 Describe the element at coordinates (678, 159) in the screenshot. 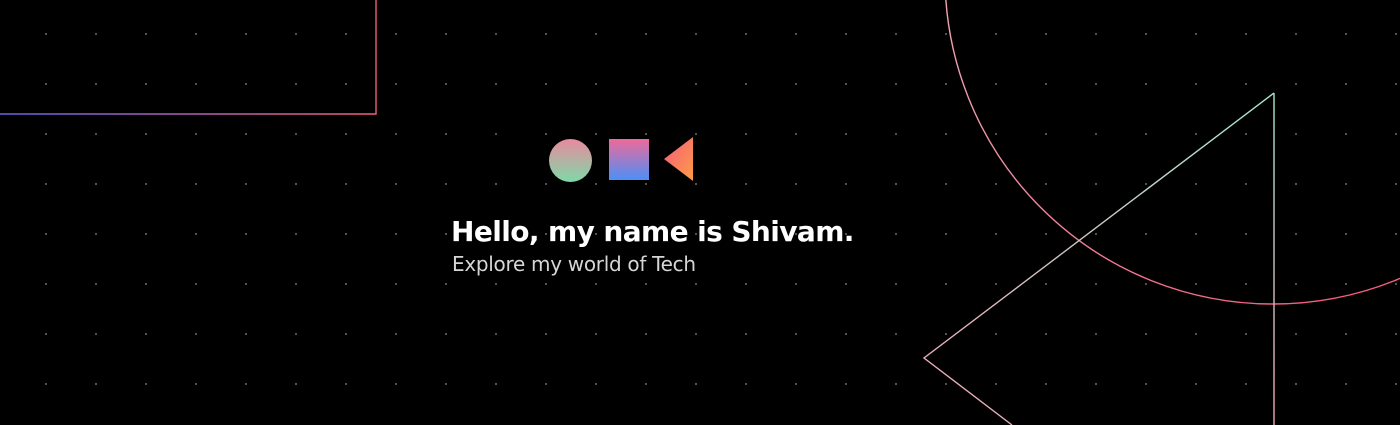

I see `triangle-icon` at that location.